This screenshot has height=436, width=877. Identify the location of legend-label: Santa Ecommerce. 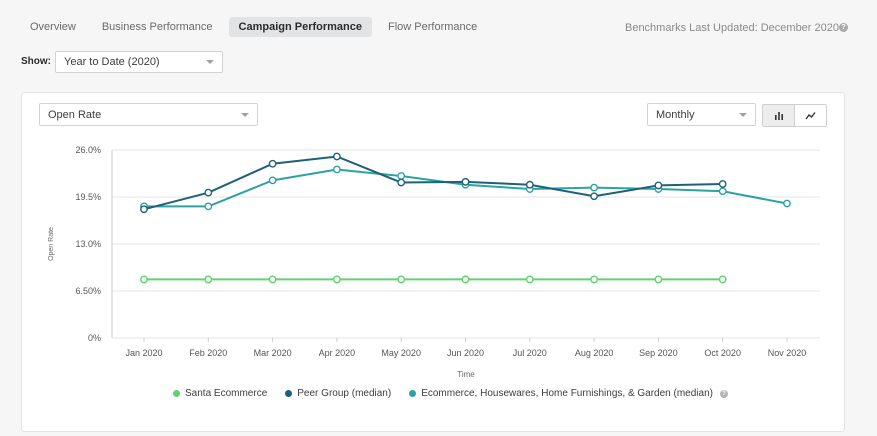
(226, 393).